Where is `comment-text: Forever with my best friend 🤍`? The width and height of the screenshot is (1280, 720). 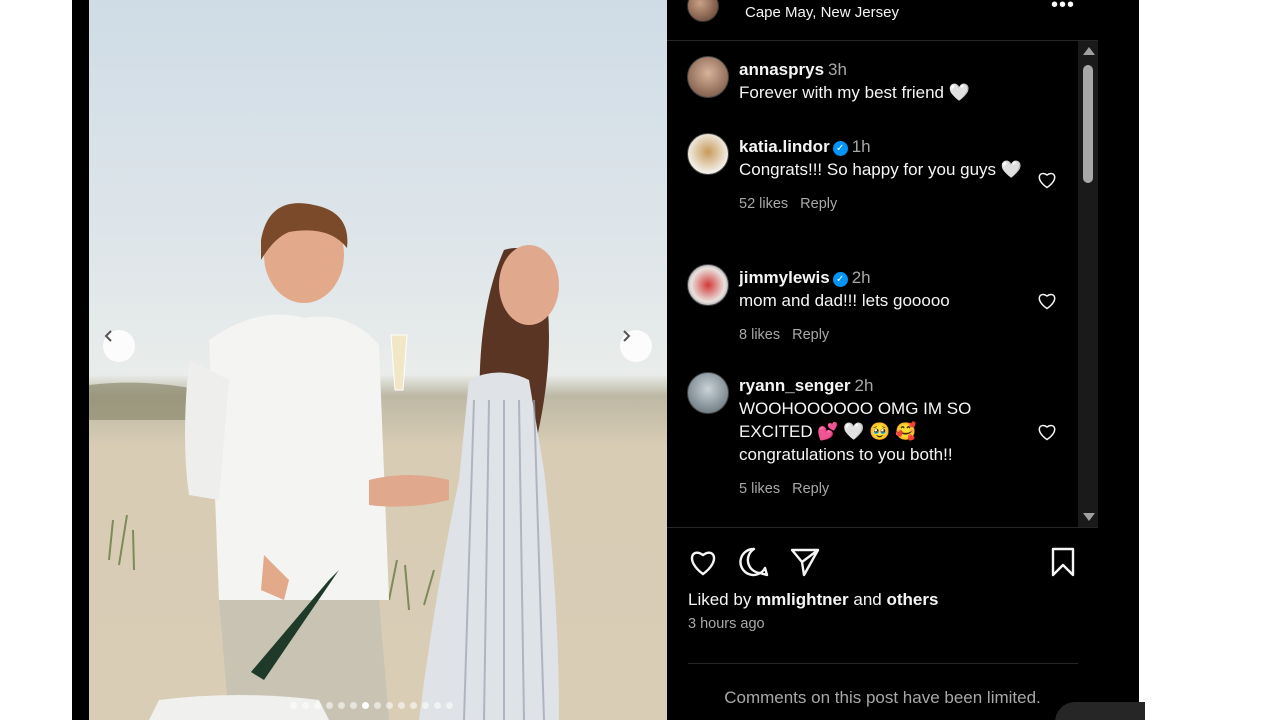
comment-text: Forever with my best friend 🤍 is located at coordinates (854, 92).